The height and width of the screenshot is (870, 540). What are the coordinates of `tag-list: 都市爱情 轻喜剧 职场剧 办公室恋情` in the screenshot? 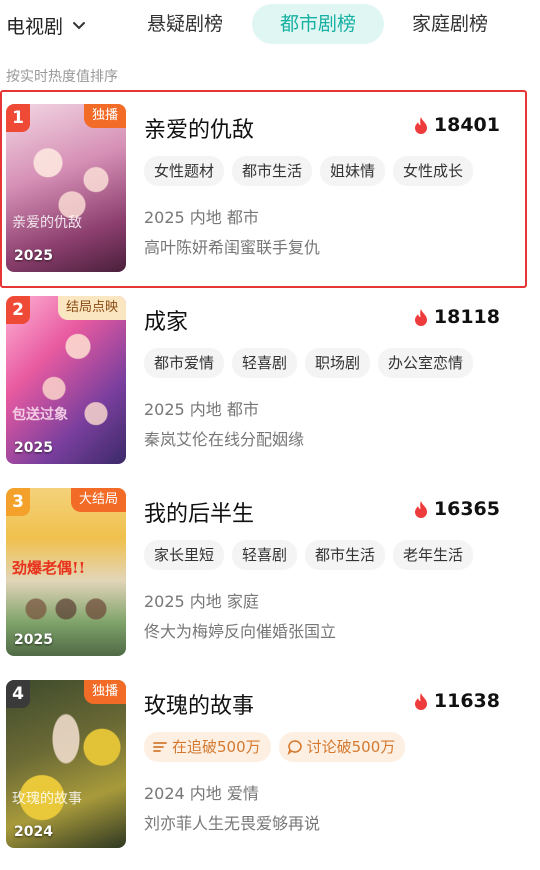 It's located at (309, 363).